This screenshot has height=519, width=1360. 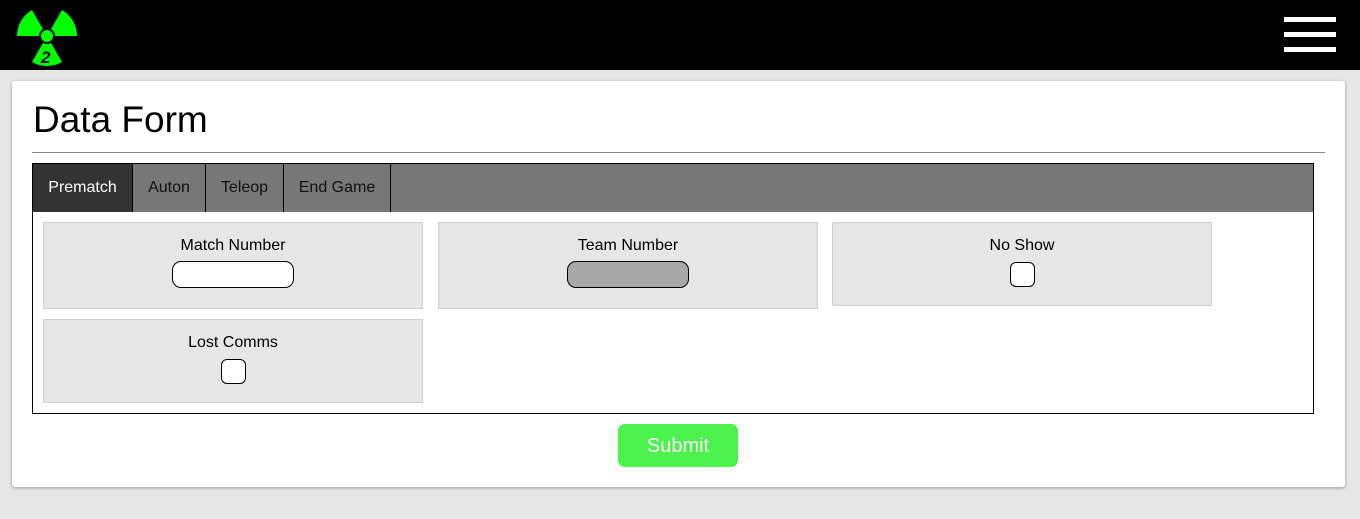 I want to click on no-show-checkbox, so click(x=1022, y=274).